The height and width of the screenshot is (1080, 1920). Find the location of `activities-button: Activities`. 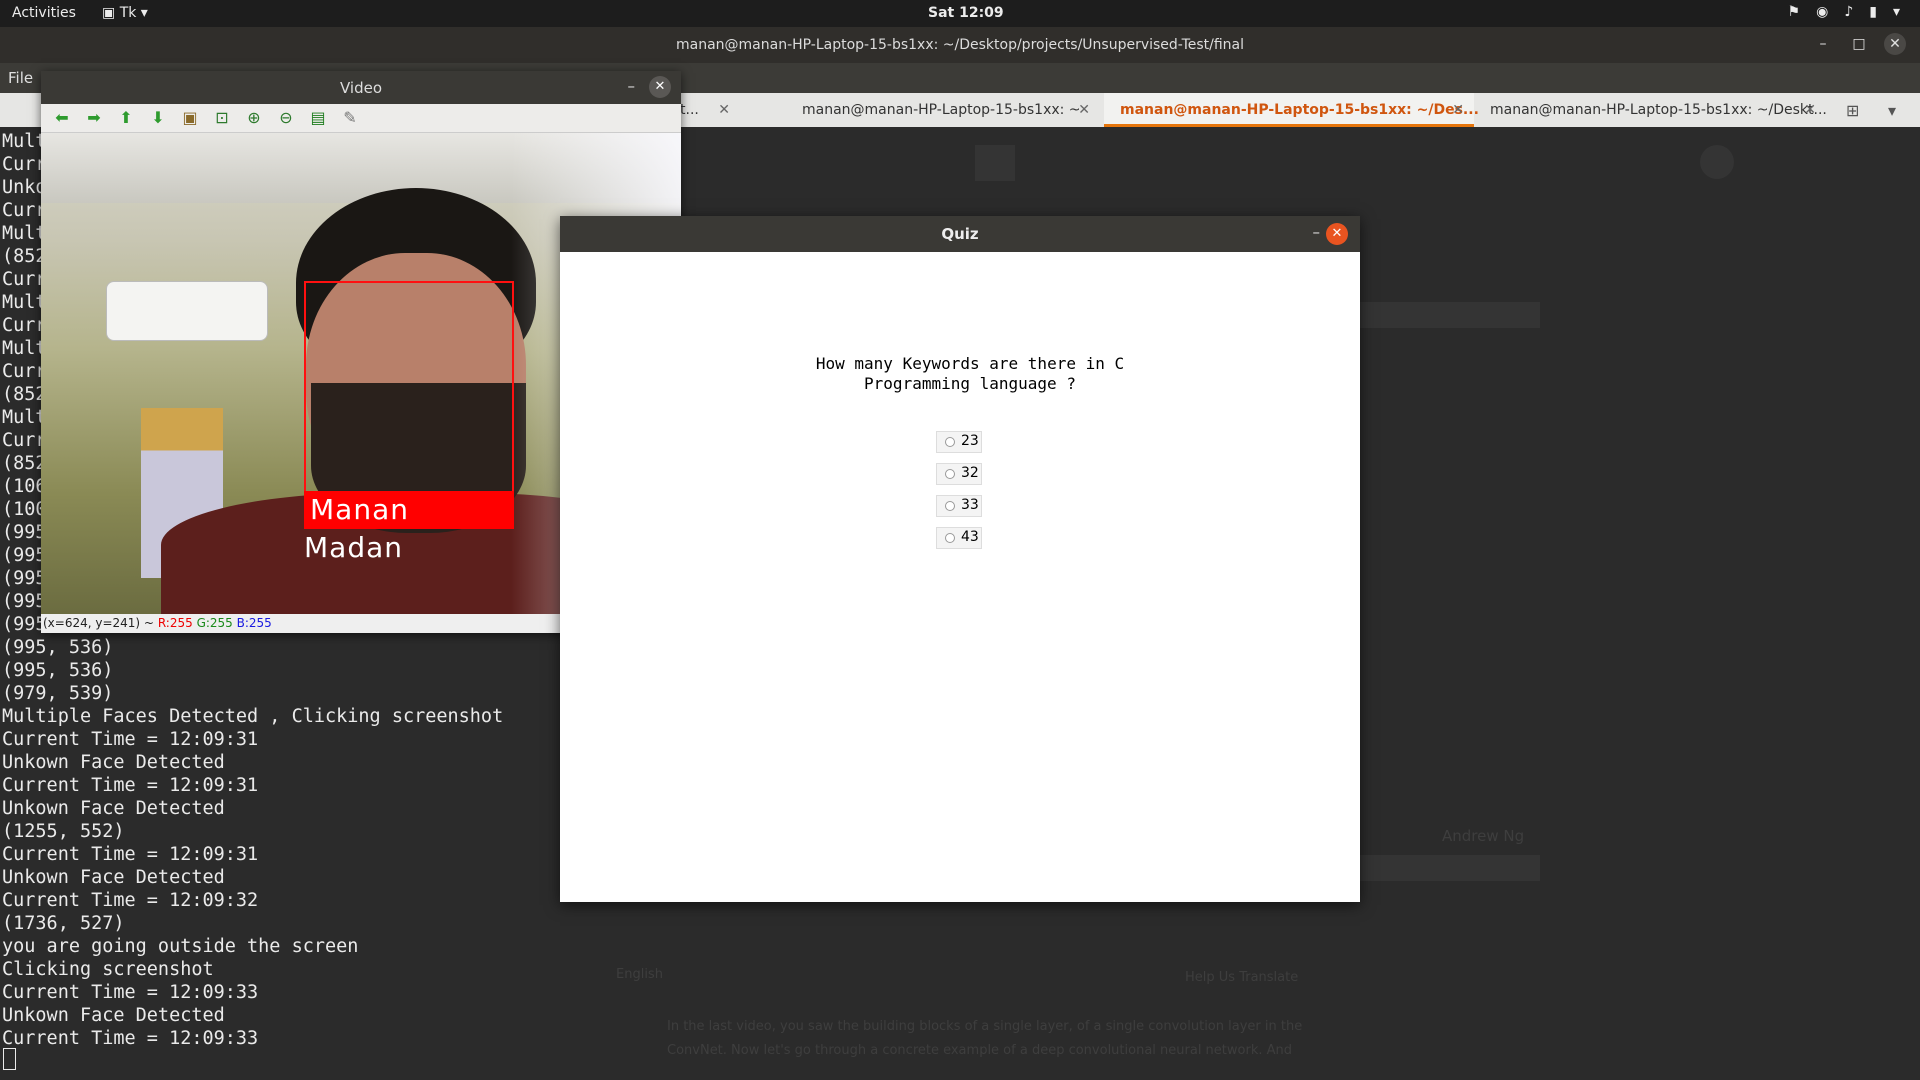

activities-button: Activities is located at coordinates (44, 13).